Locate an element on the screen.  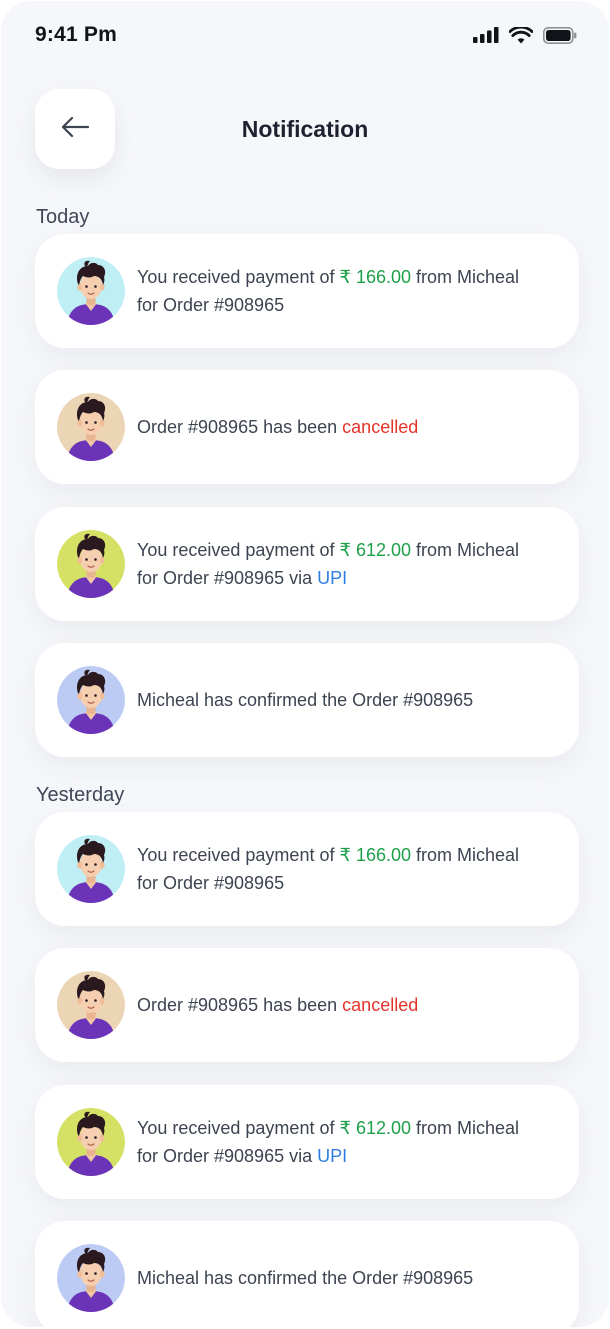
battery-icon is located at coordinates (560, 35).